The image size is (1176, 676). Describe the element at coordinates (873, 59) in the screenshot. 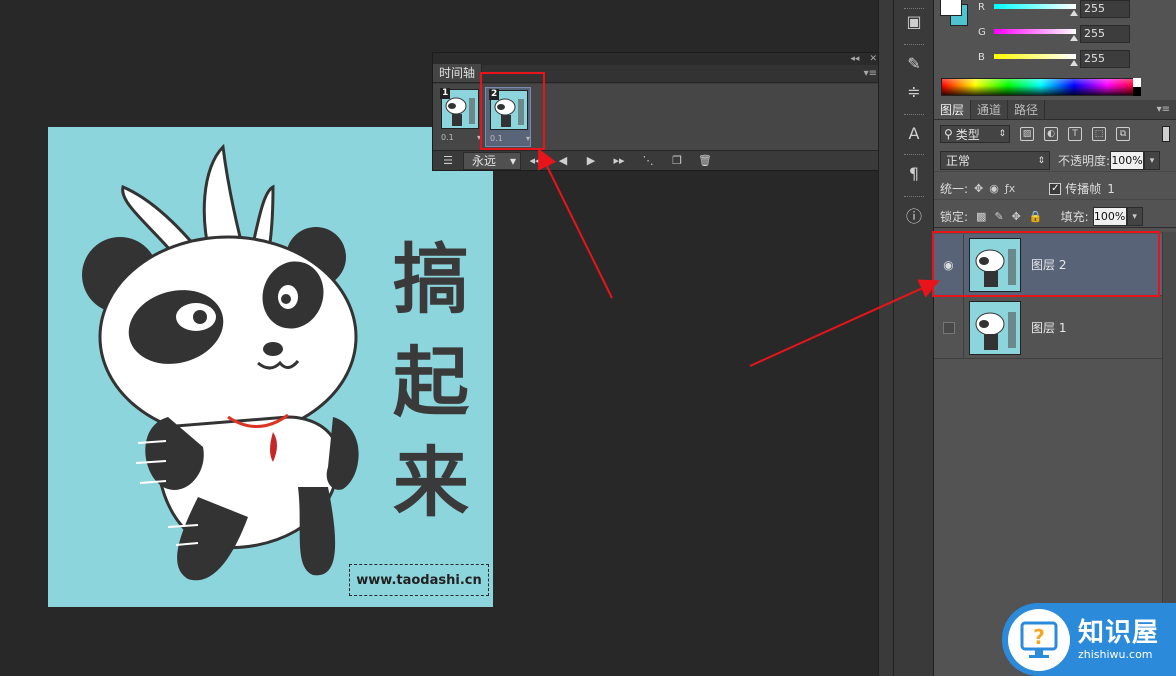

I see `close-icon: ✕` at that location.